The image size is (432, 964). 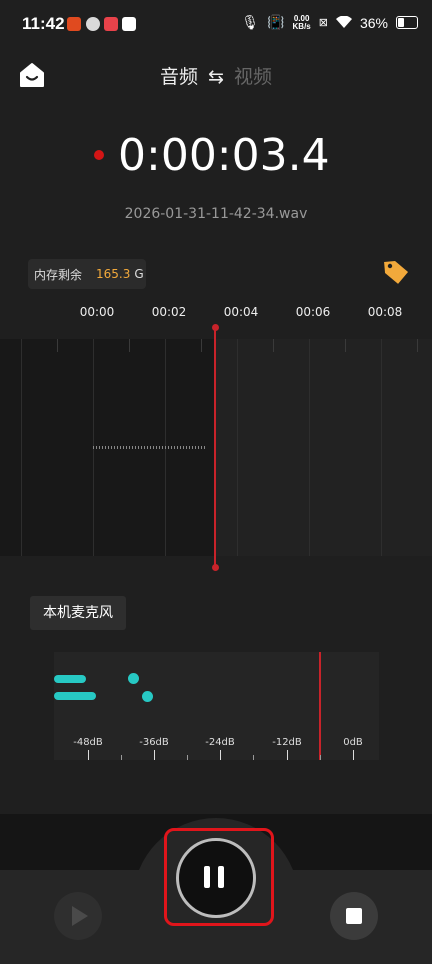 I want to click on waveform-future, so click(x=323, y=447).